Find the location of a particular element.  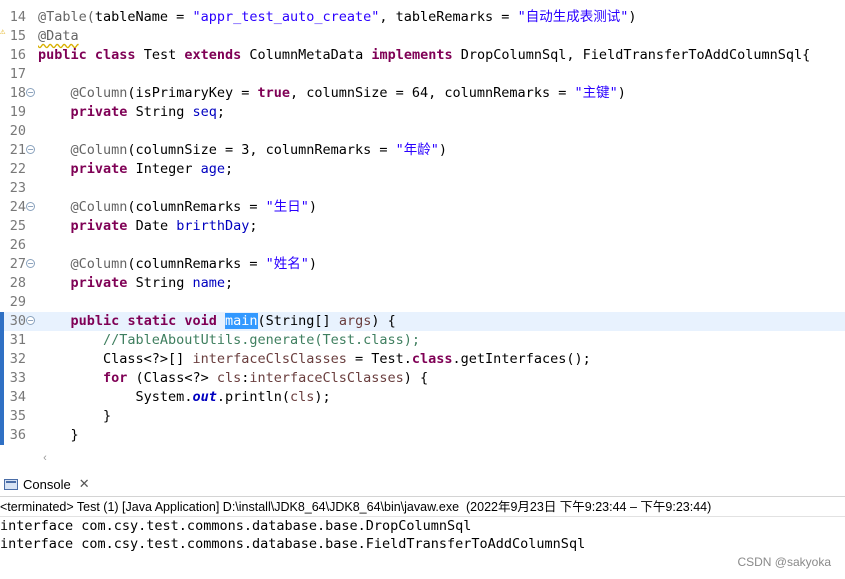

tab-console-label: Console is located at coordinates (47, 484).